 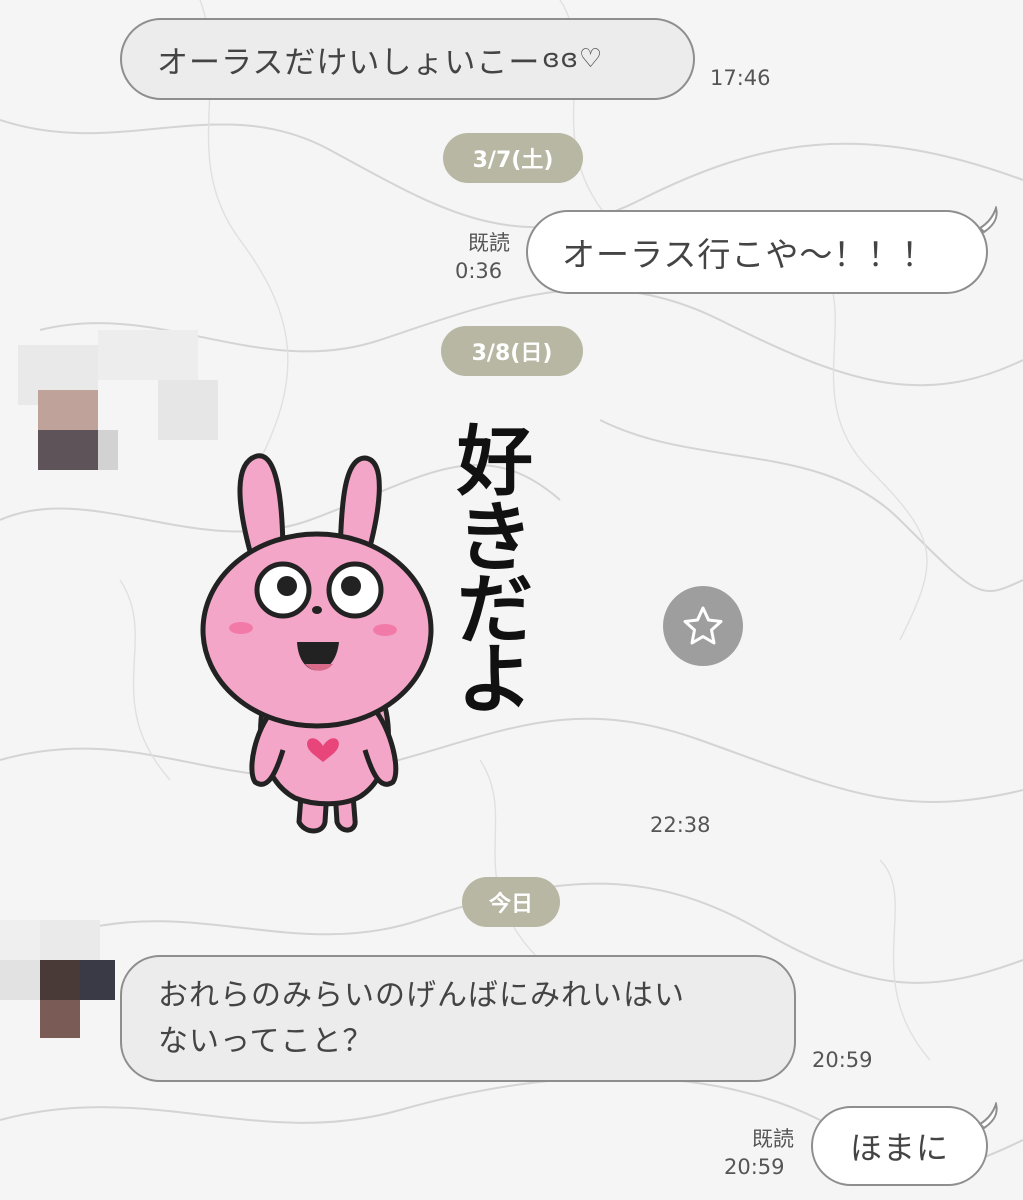 What do you see at coordinates (511, 902) in the screenshot?
I see `date-separator: 今日` at bounding box center [511, 902].